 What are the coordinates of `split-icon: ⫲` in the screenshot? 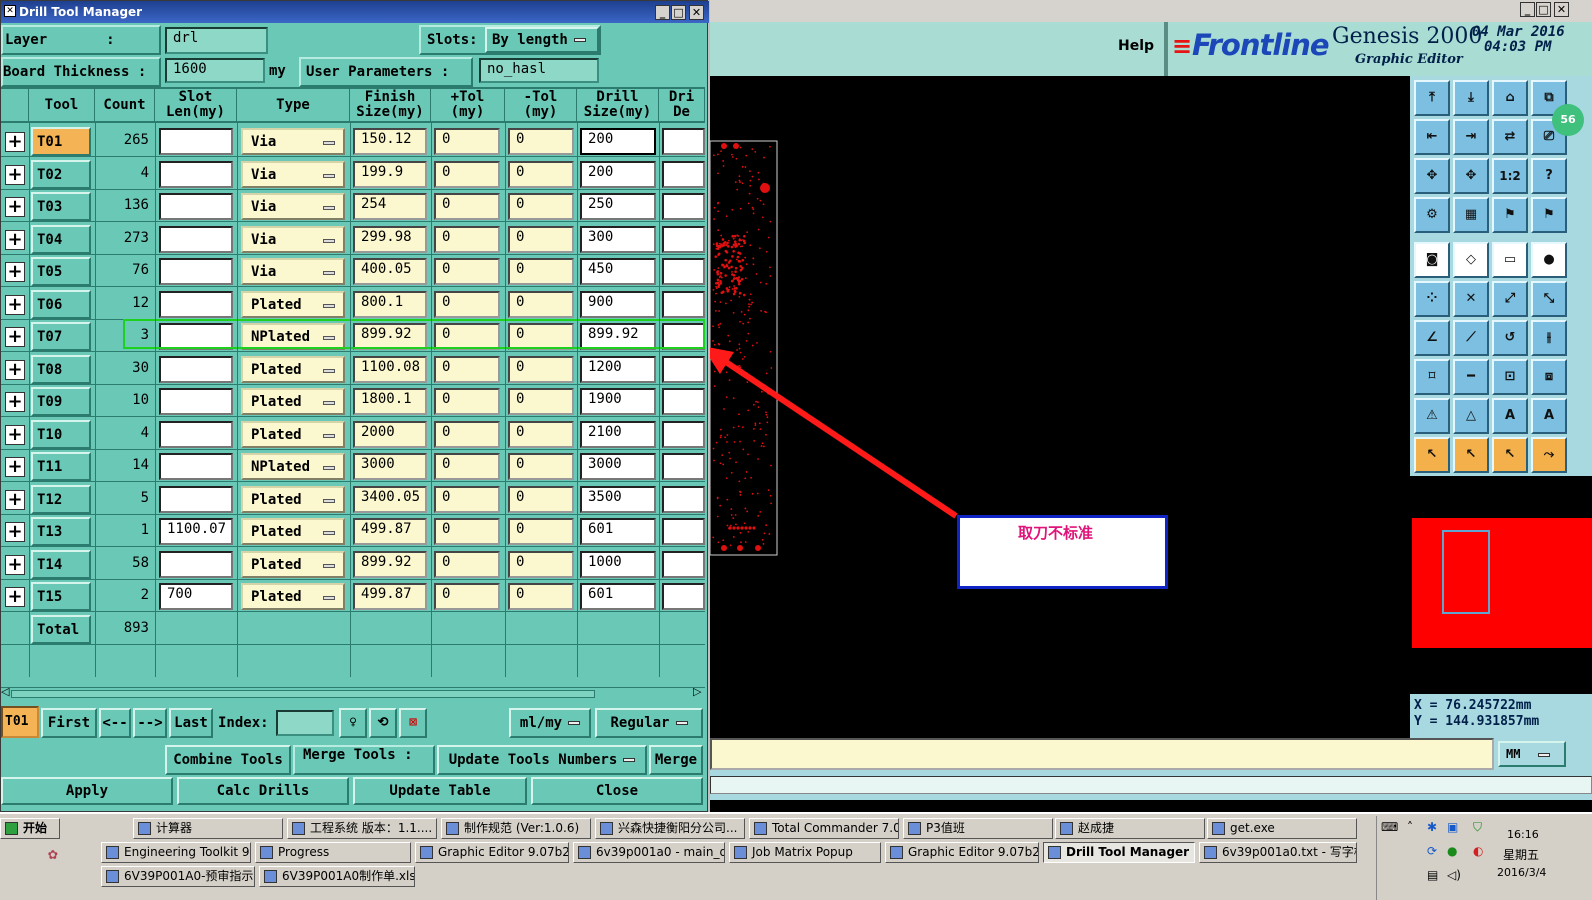 It's located at (1549, 338).